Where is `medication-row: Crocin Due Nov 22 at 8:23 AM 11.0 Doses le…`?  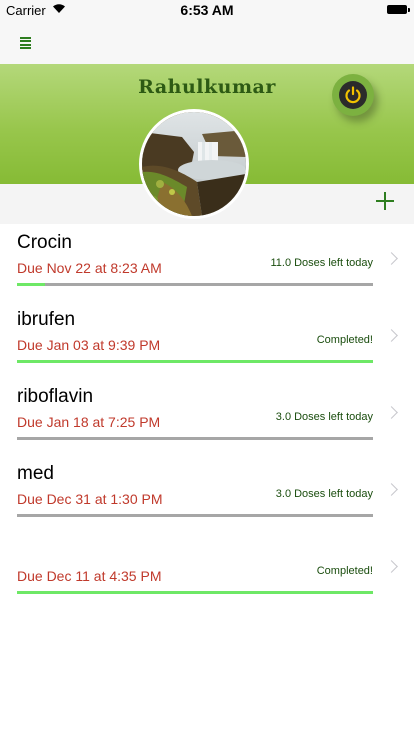
medication-row: Crocin Due Nov 22 at 8:23 AM 11.0 Doses le… is located at coordinates (207, 262).